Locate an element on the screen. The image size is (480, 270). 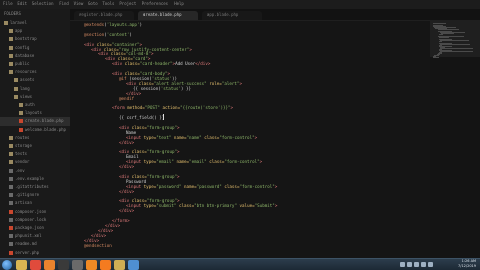
taskbar-clock: 1:26 AM 7/12/2019 is located at coordinates (458, 264).